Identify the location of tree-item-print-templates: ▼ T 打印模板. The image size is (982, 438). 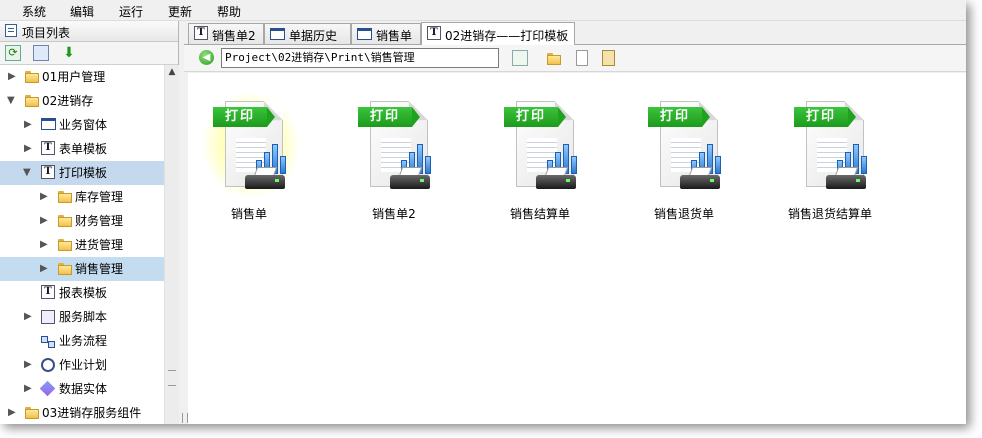
(82, 173).